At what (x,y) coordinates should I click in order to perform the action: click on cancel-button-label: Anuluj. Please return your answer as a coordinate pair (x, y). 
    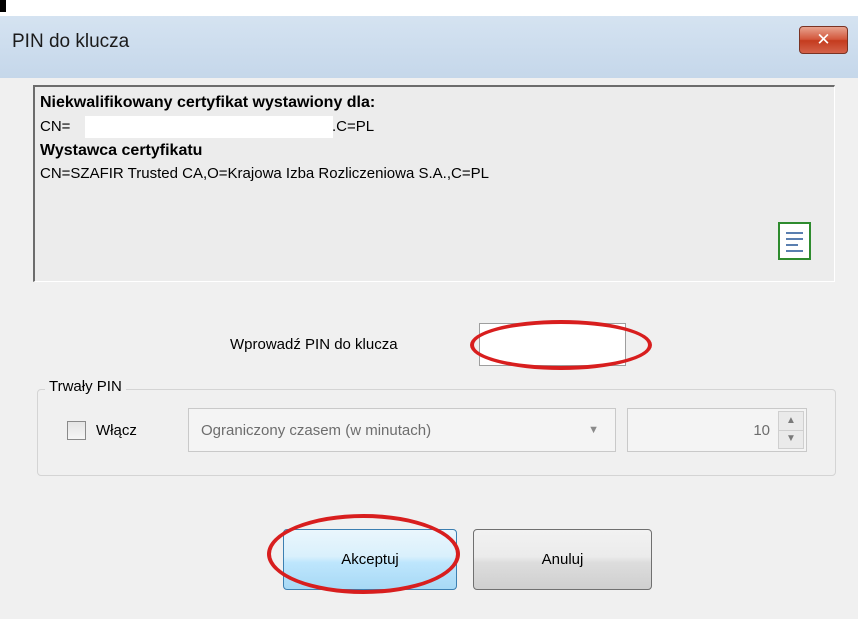
    Looking at the image, I should click on (562, 559).